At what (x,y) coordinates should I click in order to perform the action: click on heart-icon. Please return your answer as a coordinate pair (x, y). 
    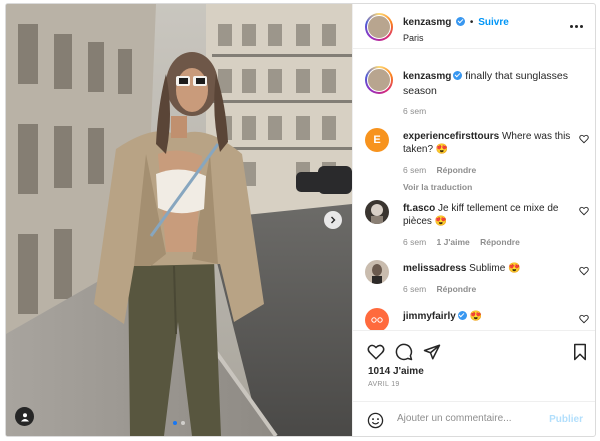
    Looking at the image, I should click on (376, 352).